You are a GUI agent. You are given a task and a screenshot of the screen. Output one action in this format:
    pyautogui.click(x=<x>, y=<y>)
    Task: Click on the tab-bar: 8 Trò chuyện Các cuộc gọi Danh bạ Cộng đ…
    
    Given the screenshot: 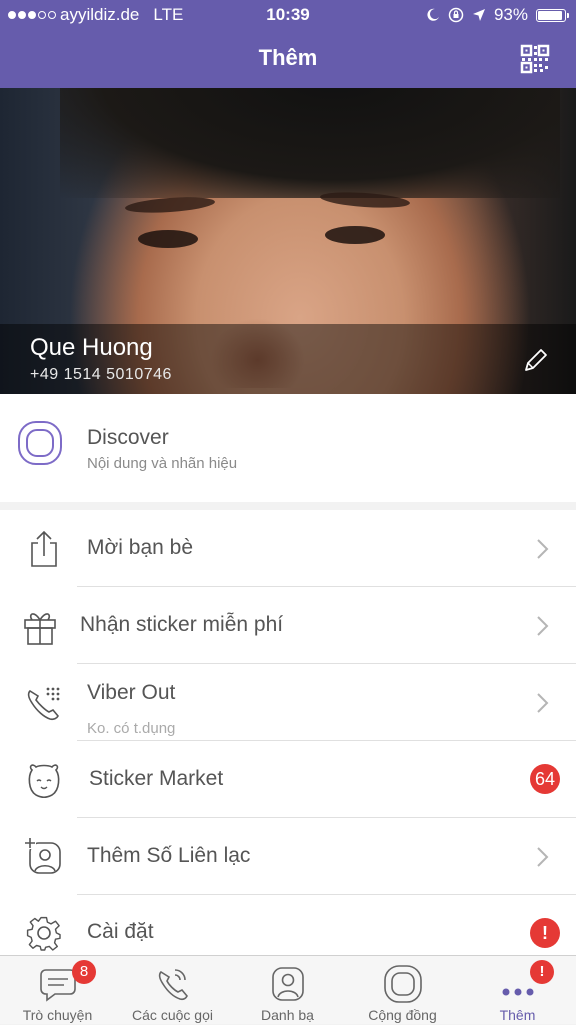 What is the action you would take?
    pyautogui.click(x=288, y=989)
    